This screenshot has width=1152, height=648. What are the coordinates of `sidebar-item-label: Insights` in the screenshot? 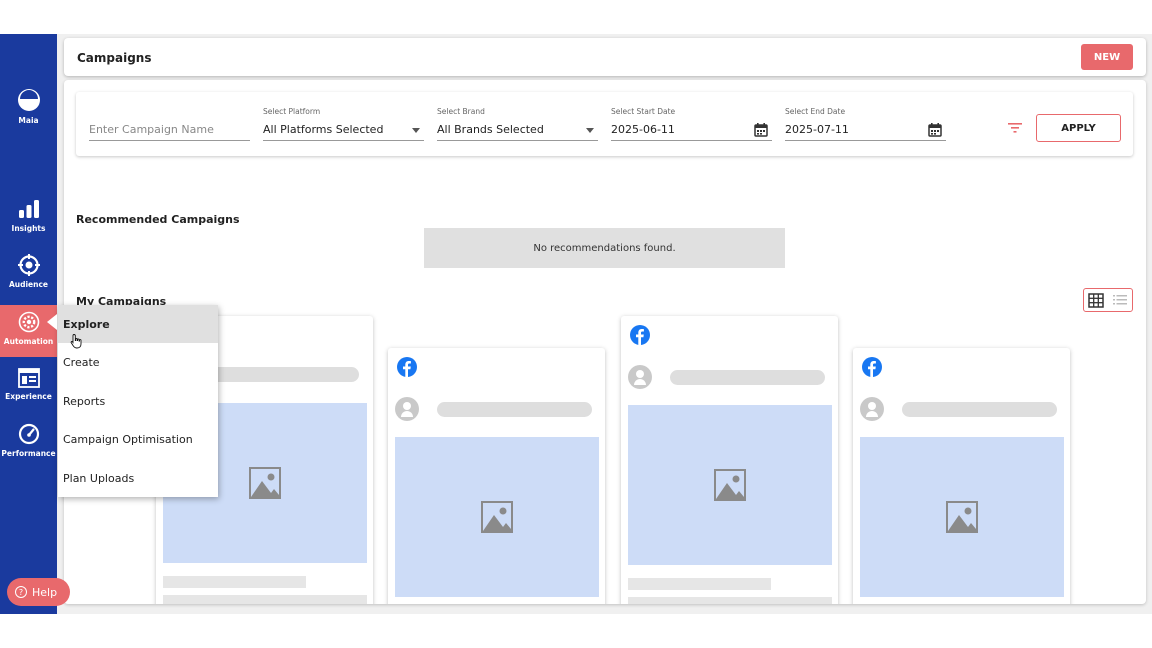 It's located at (28, 228).